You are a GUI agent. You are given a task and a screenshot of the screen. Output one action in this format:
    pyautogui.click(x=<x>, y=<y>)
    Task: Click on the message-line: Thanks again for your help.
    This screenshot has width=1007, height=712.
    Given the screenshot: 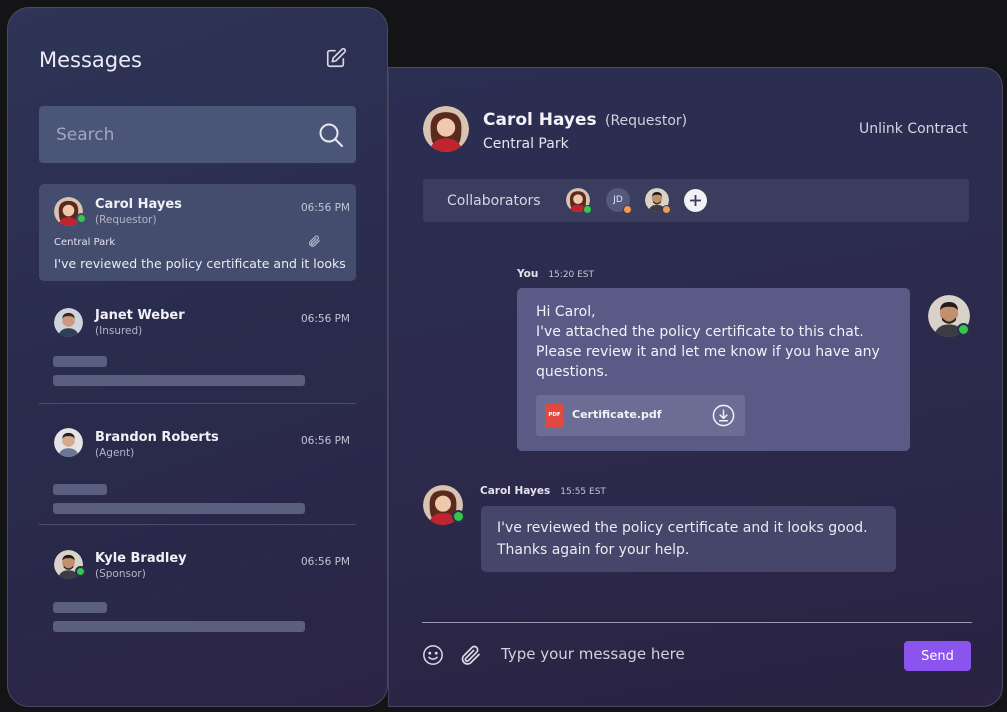 What is the action you would take?
    pyautogui.click(x=593, y=550)
    